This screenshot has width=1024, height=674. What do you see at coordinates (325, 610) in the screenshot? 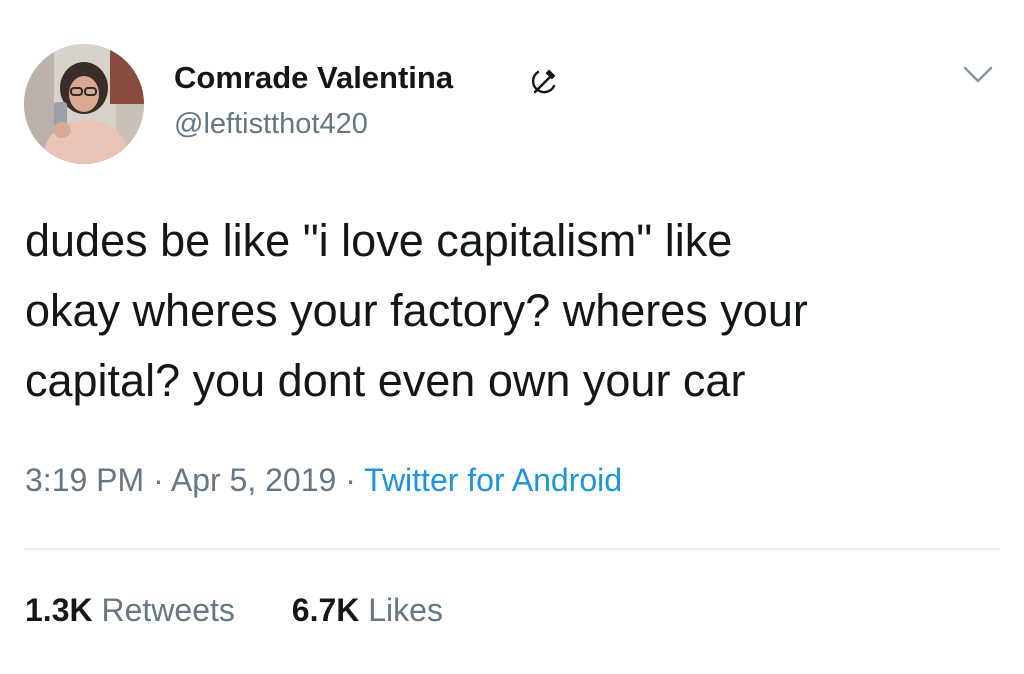
I see `likes-count: 6.7K` at bounding box center [325, 610].